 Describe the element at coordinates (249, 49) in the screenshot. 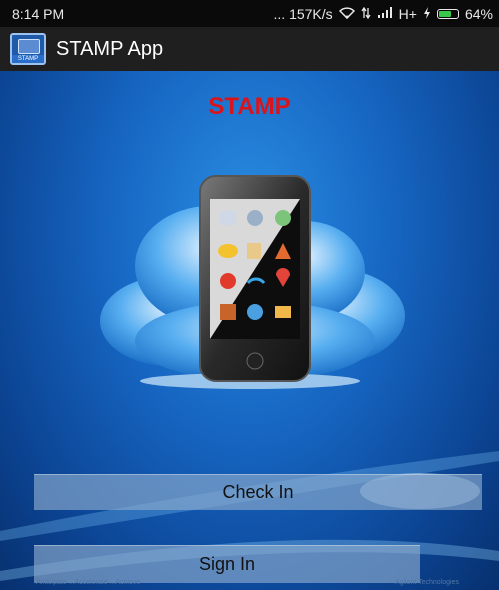

I see `action-bar: STAMP STAMP App` at that location.